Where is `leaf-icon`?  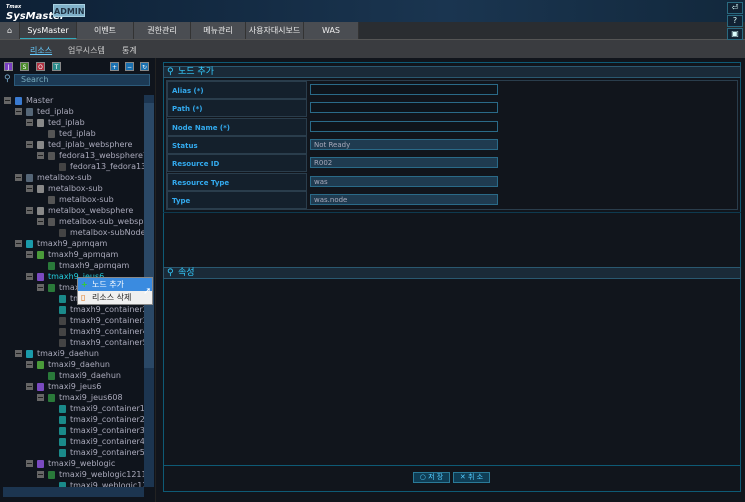 leaf-icon is located at coordinates (51, 156).